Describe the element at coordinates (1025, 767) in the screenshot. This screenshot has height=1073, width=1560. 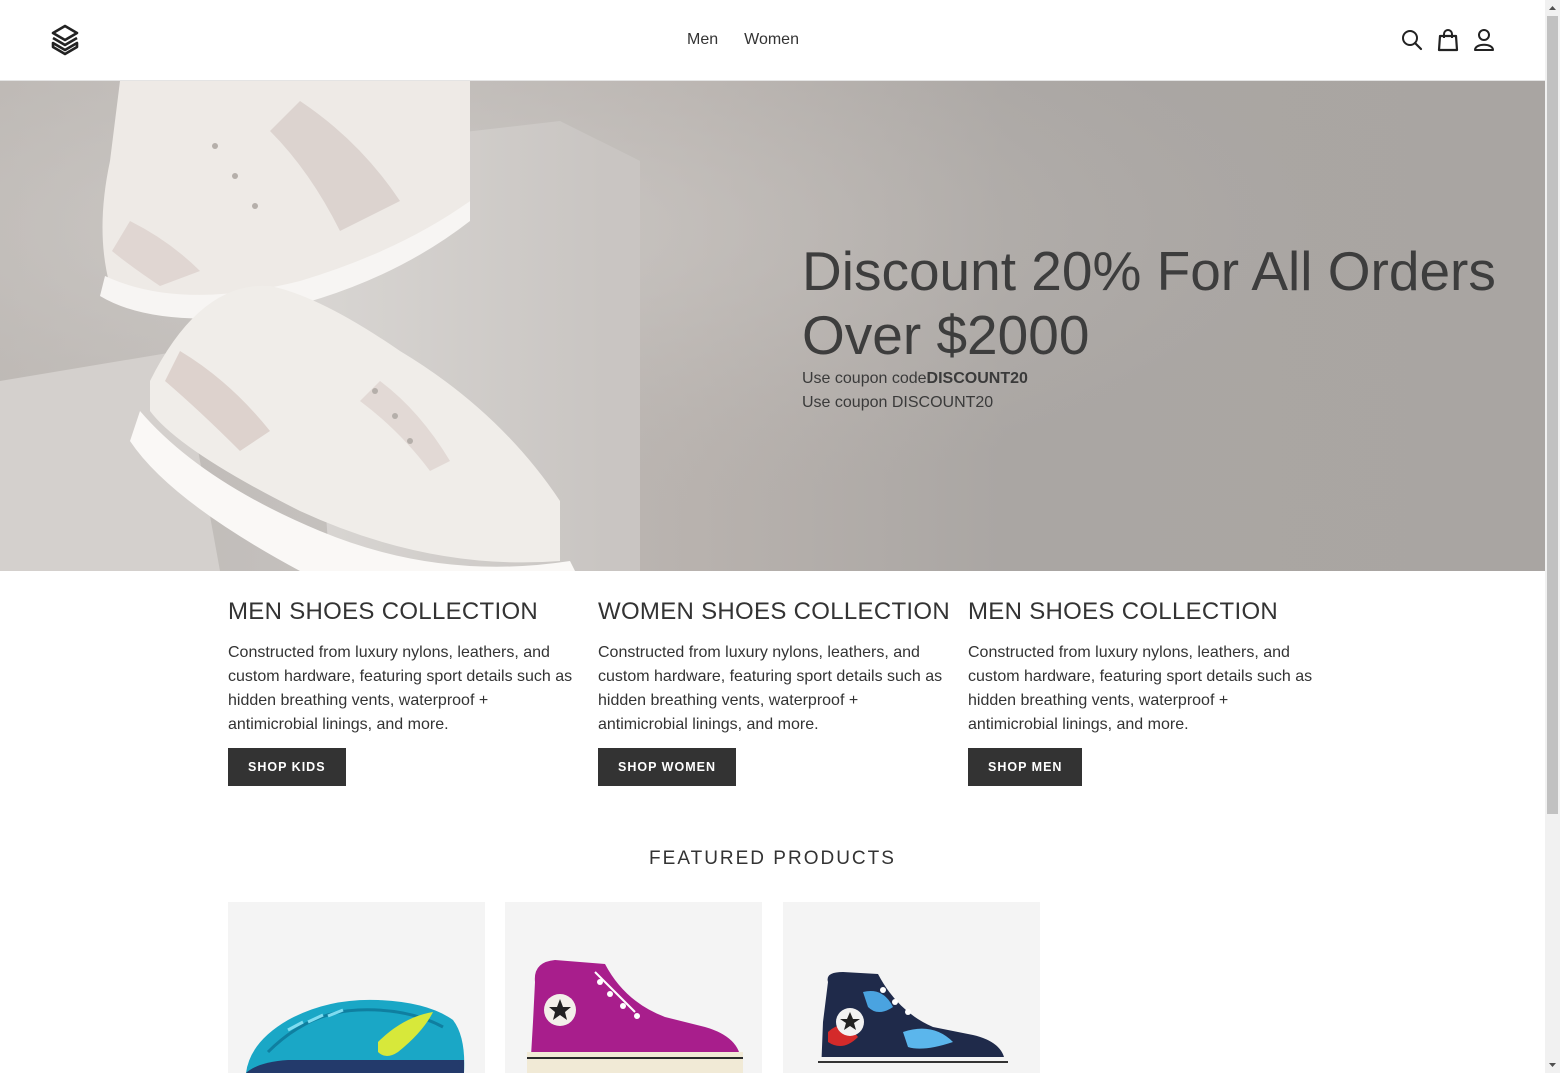
I see `shop-men-button: SHOP MEN` at that location.